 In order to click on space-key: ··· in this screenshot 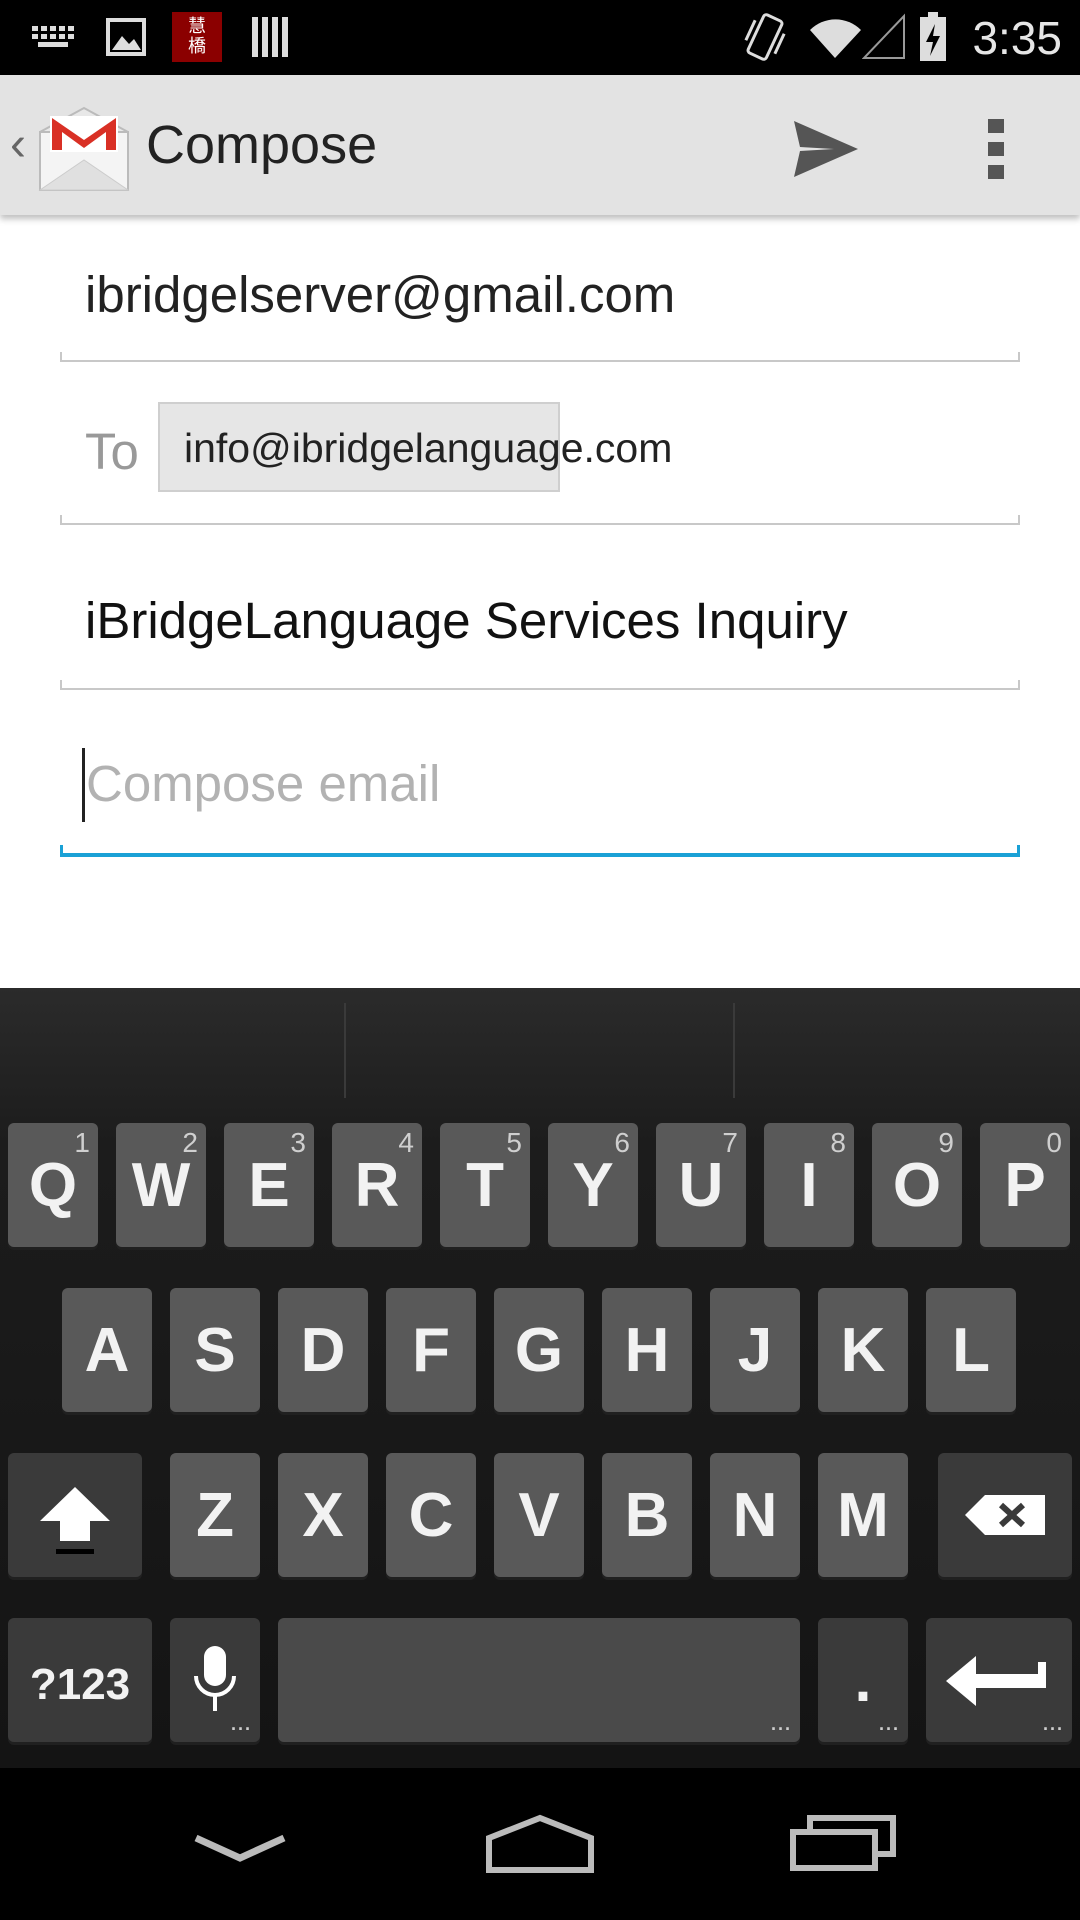, I will do `click(539, 1680)`.